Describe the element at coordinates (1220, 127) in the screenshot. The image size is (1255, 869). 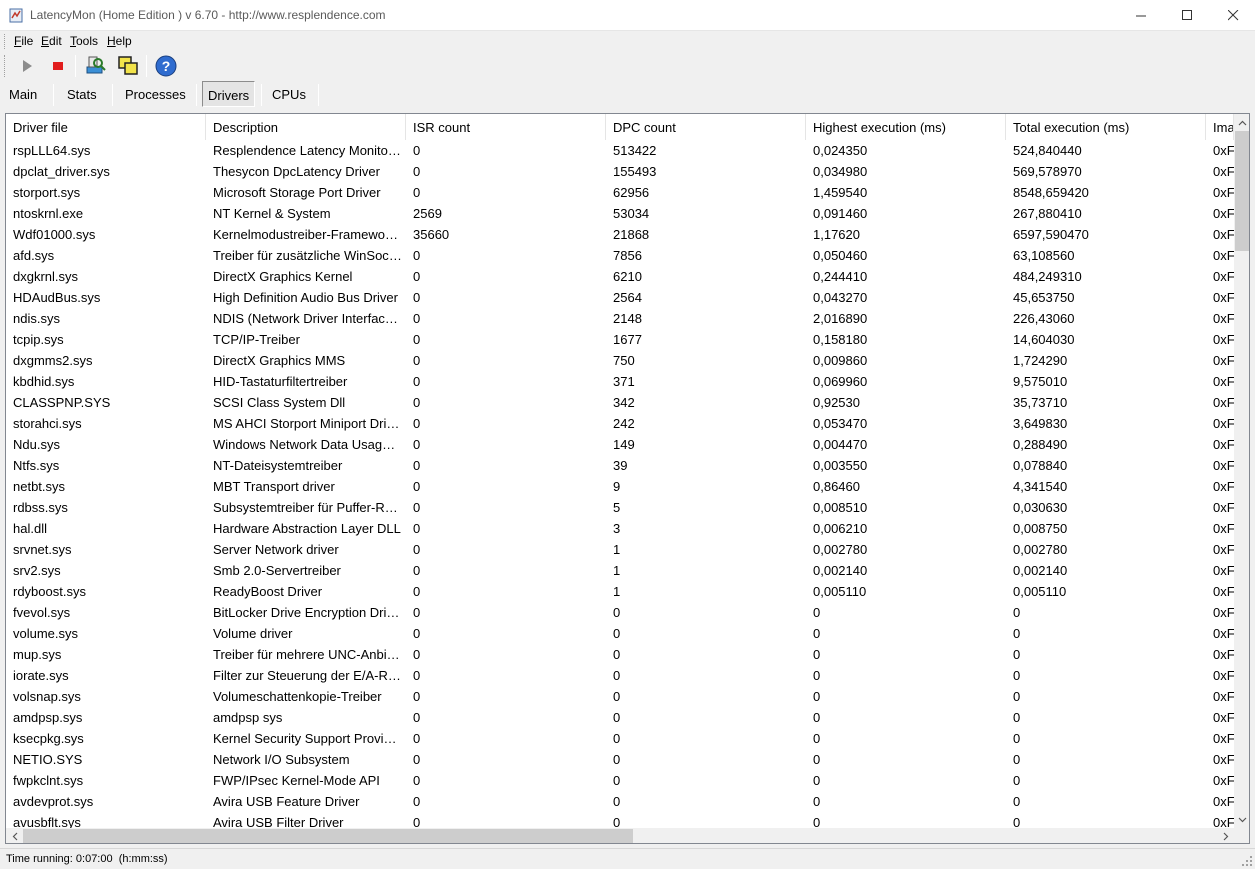
I see `column-header-image-base: Ima` at that location.